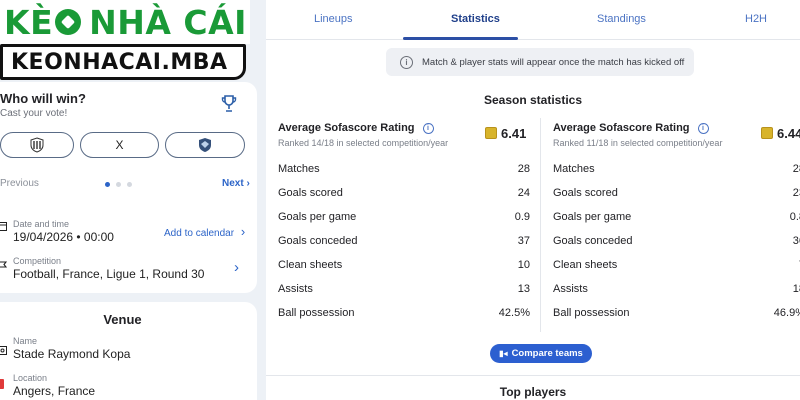  Describe the element at coordinates (119, 62) in the screenshot. I see `logo-domain: KEONHACAI.MBA` at that location.